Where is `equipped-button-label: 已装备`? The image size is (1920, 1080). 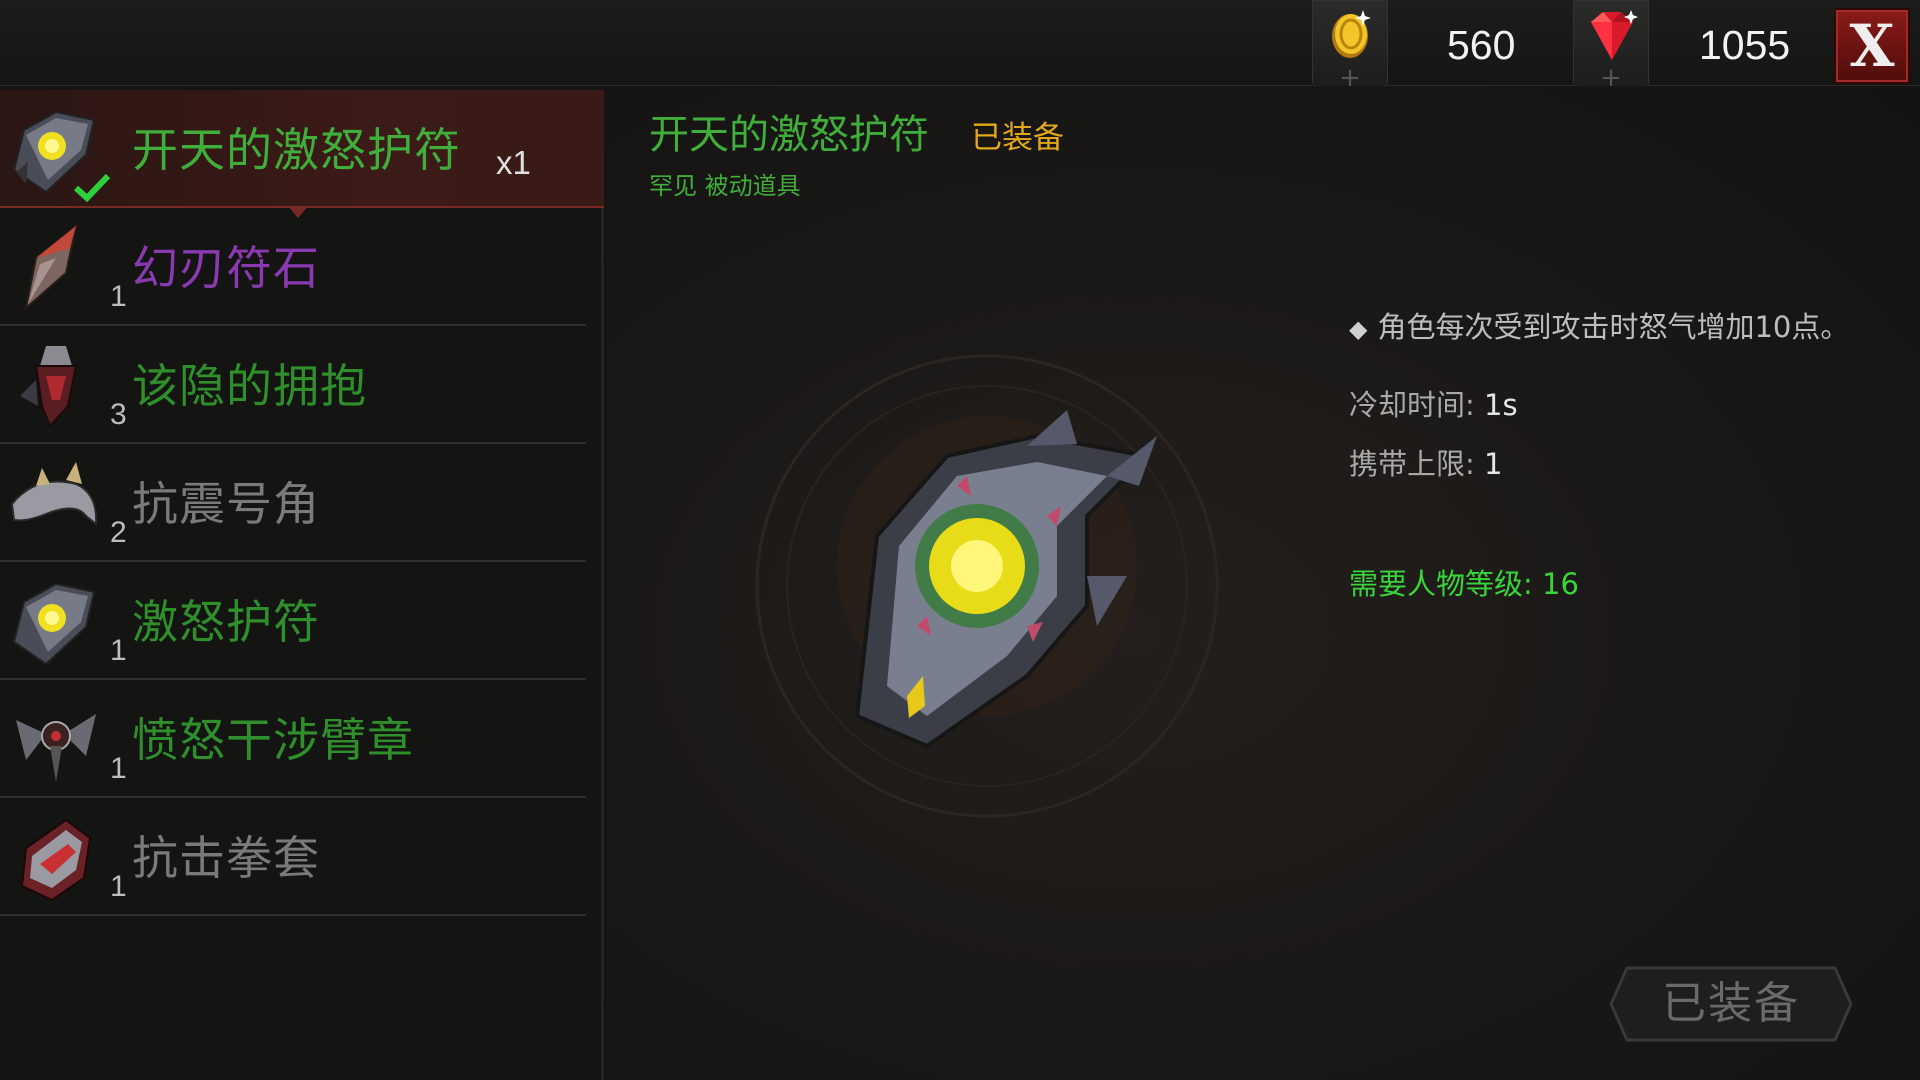
equipped-button-label: 已装备 is located at coordinates (1731, 1003).